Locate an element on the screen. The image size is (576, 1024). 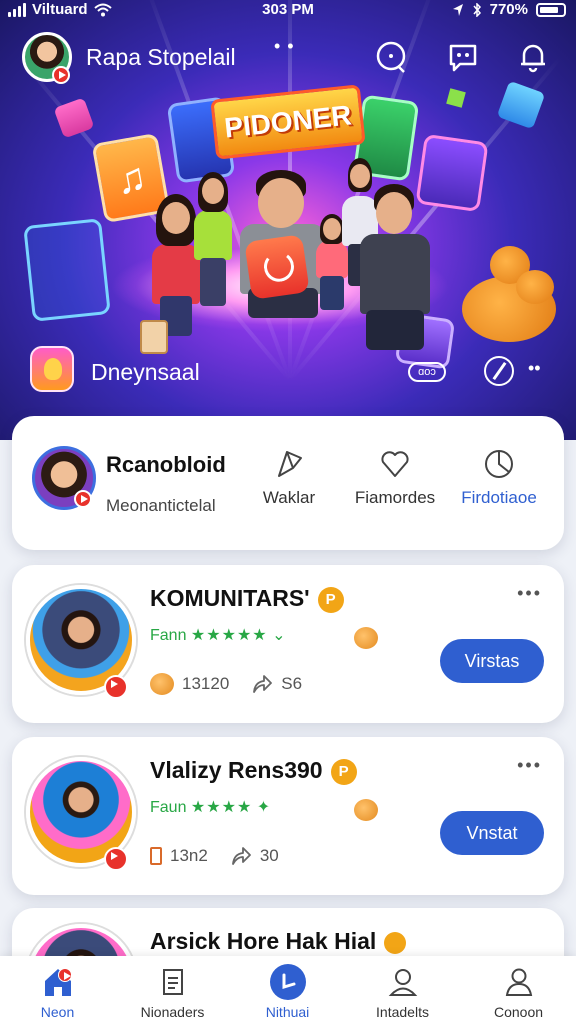
likes-count: 13n2 is located at coordinates (189, 855).